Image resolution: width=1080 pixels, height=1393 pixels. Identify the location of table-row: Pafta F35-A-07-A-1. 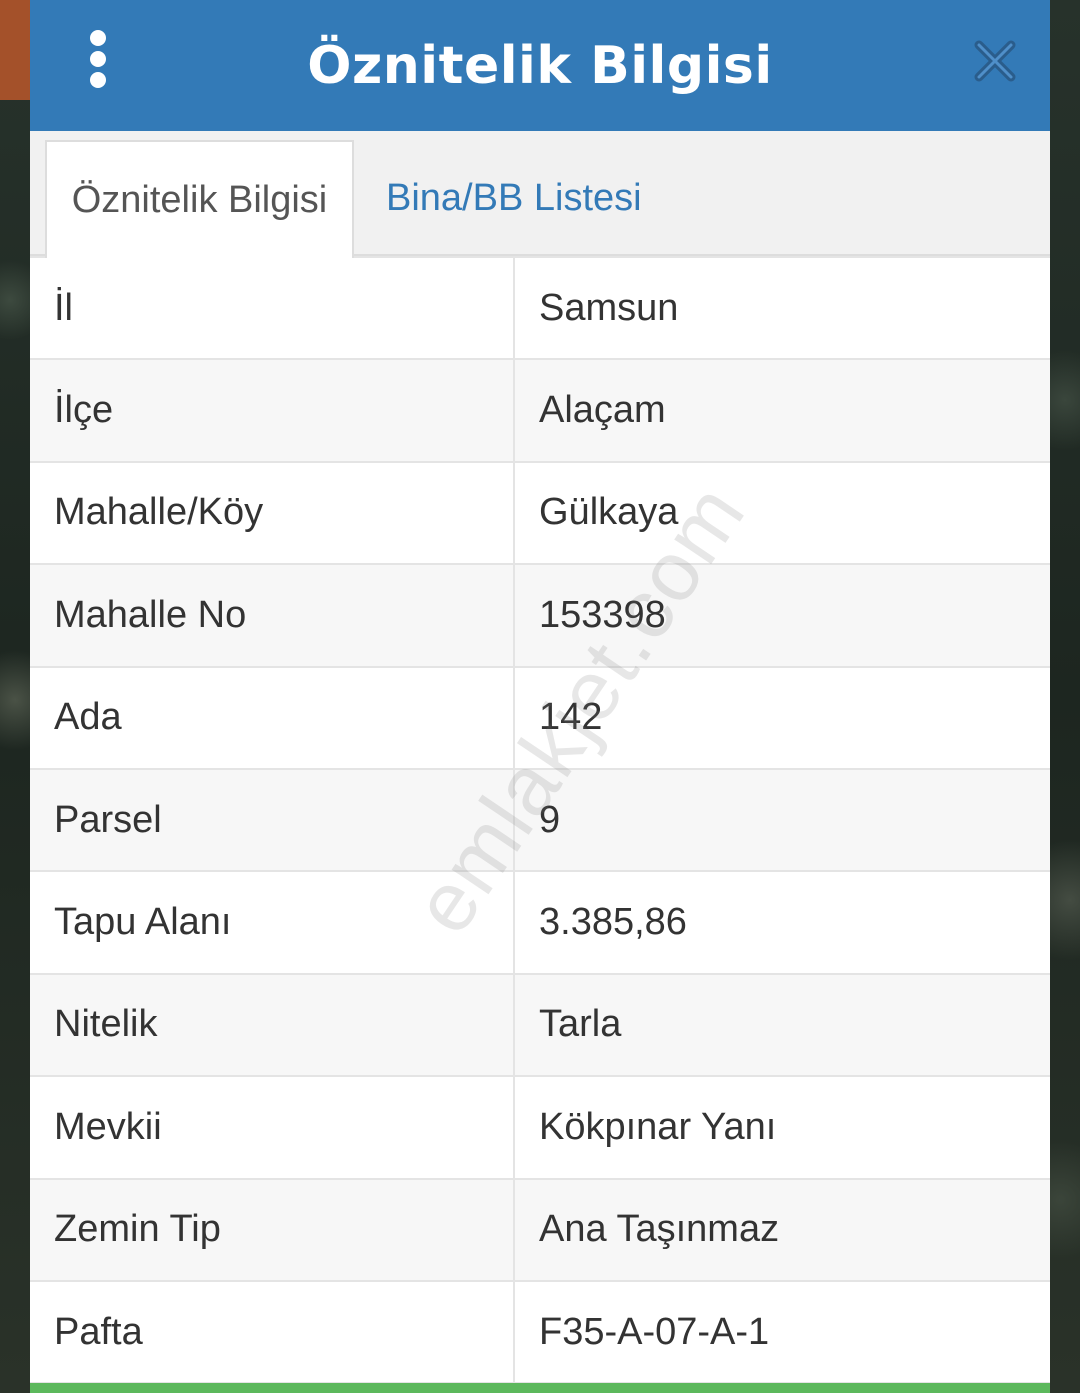
(540, 1332).